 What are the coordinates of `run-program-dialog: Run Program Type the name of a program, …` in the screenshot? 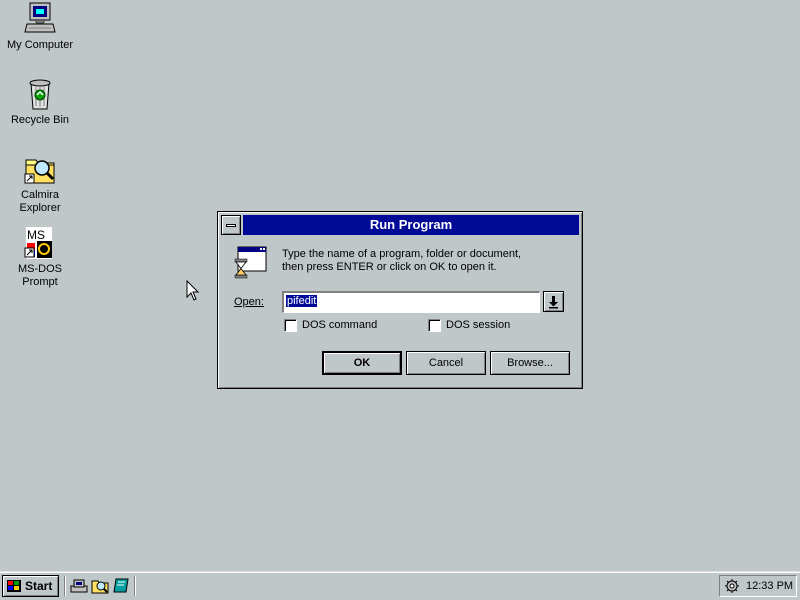 It's located at (400, 300).